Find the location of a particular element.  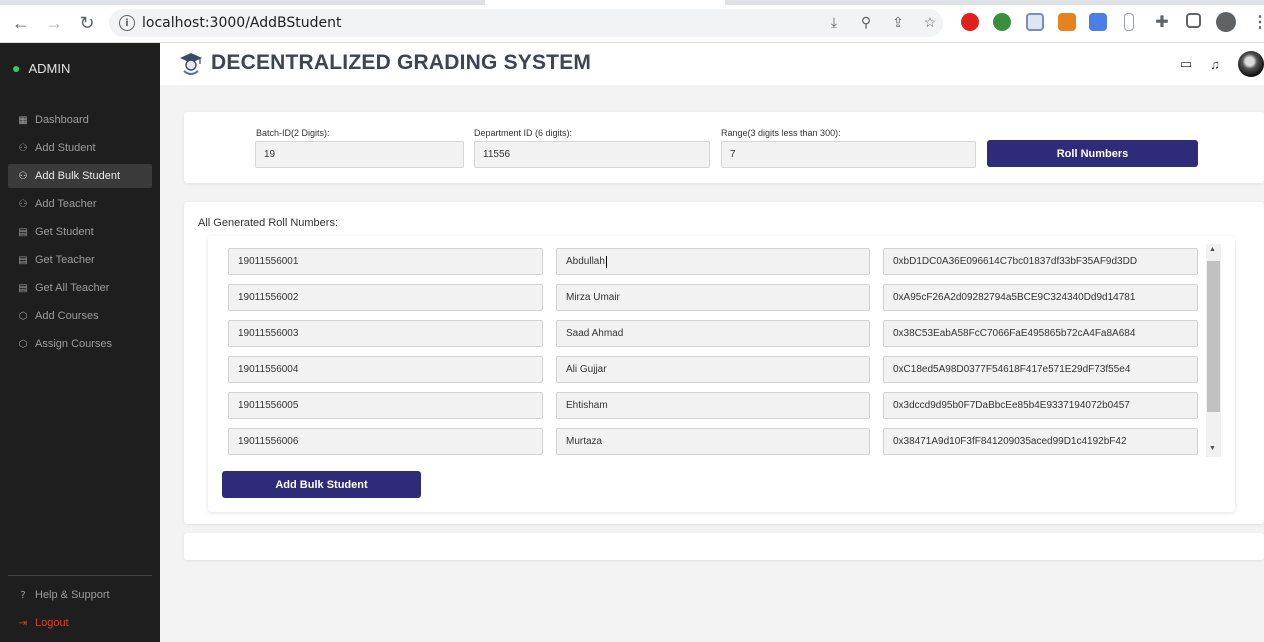

roll-number-field: 19011556003 is located at coordinates (385, 333).